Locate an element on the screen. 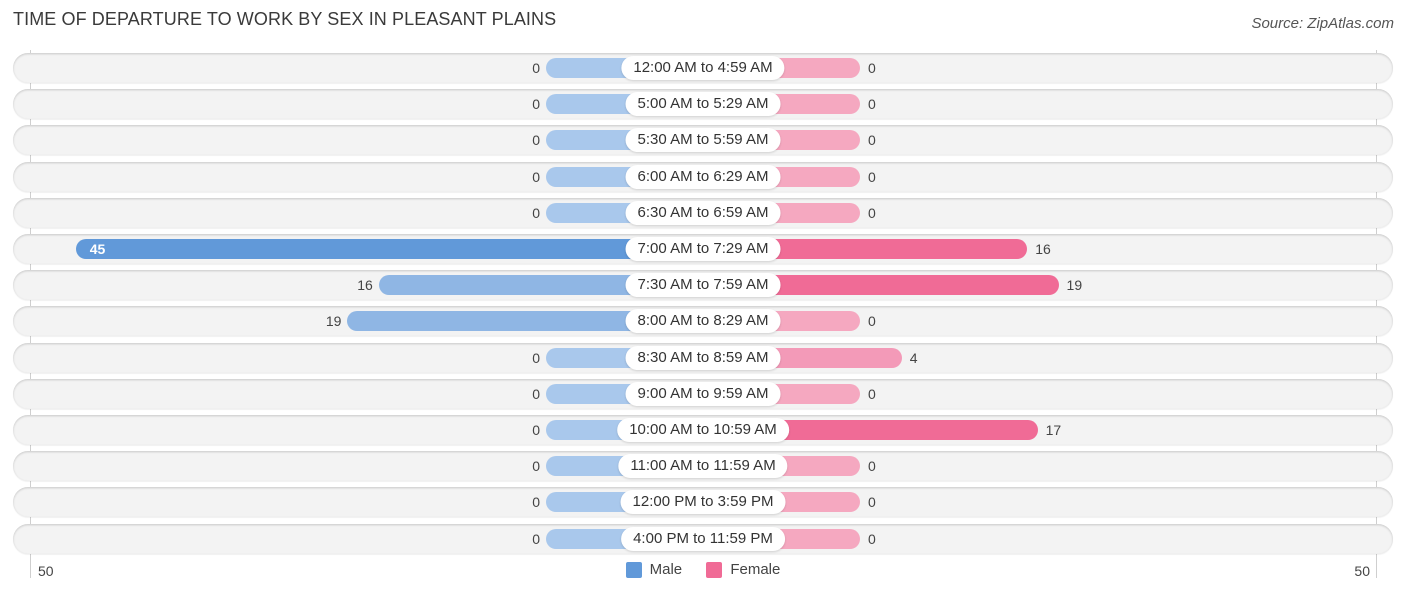 This screenshot has height=594, width=1406. legend-swatch-female is located at coordinates (714, 569).